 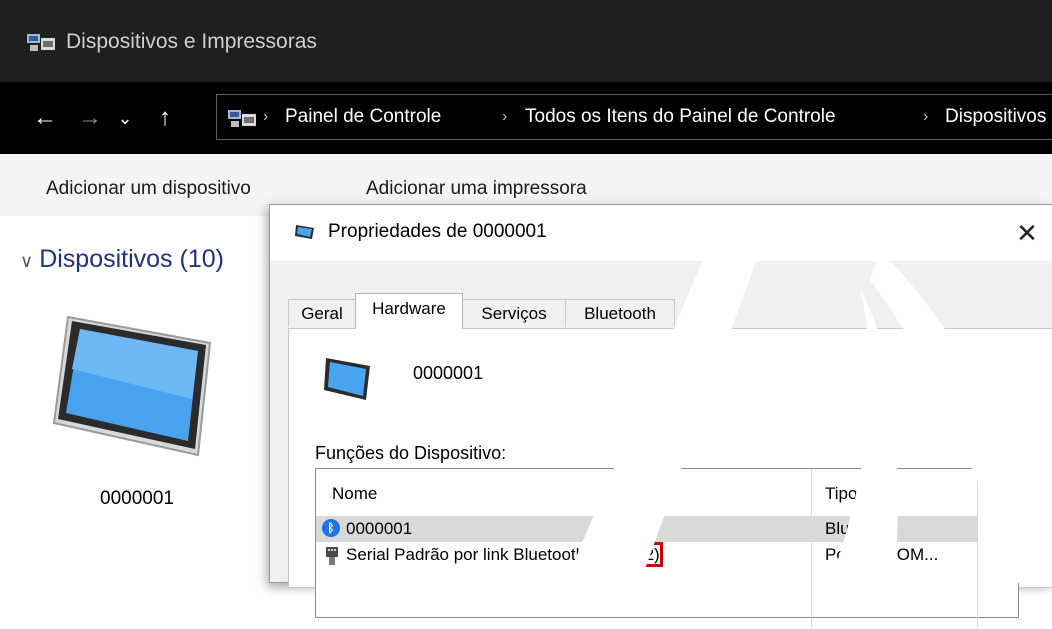 I want to click on tab-hardware: Hardware, so click(x=409, y=311).